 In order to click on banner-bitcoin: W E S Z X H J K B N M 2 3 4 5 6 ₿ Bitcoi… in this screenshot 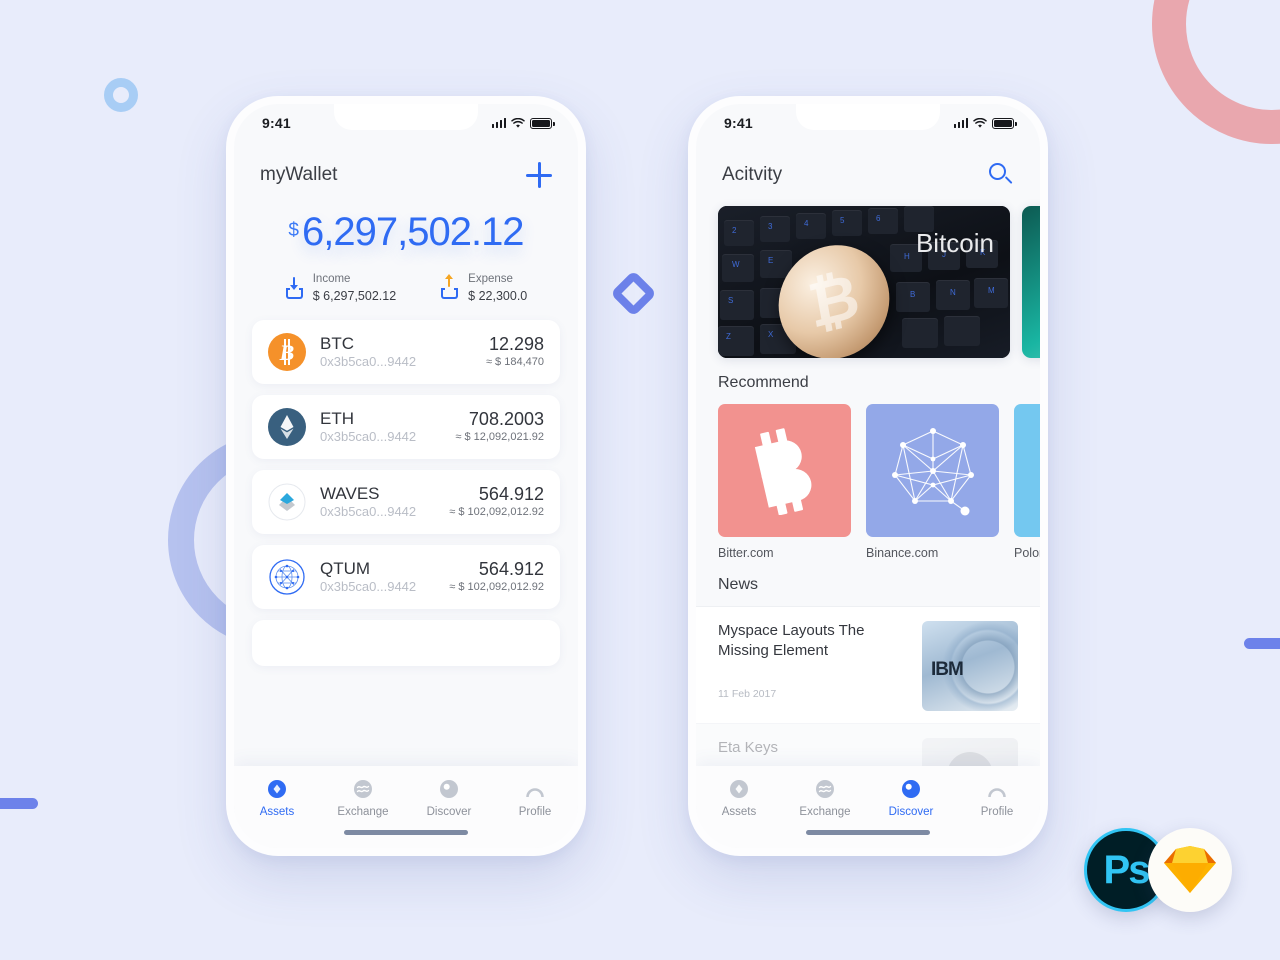, I will do `click(864, 282)`.